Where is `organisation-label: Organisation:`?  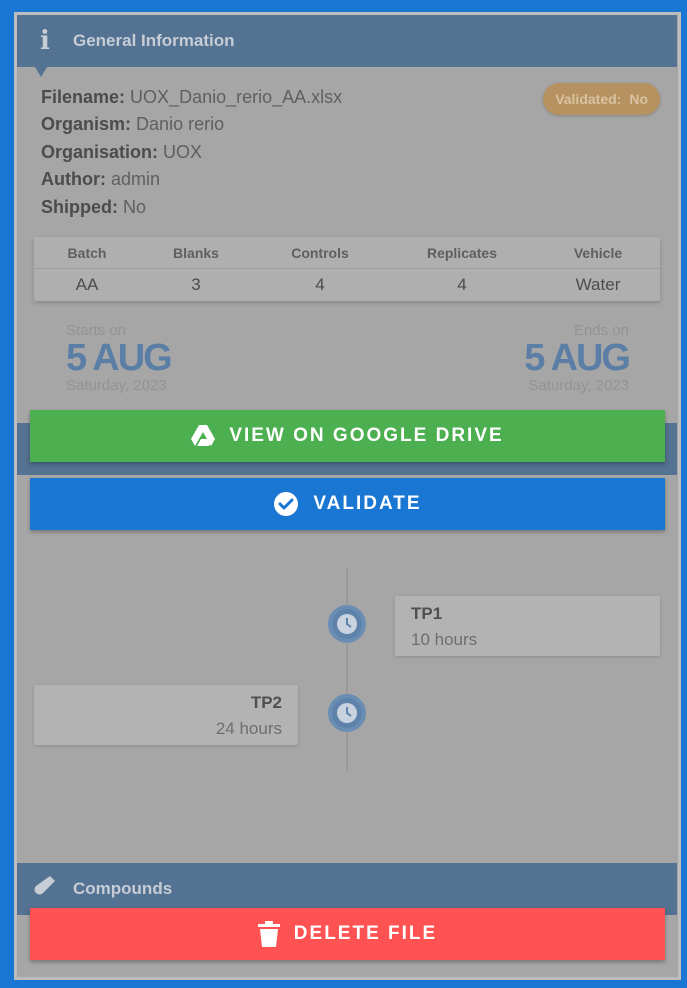 organisation-label: Organisation: is located at coordinates (100, 152).